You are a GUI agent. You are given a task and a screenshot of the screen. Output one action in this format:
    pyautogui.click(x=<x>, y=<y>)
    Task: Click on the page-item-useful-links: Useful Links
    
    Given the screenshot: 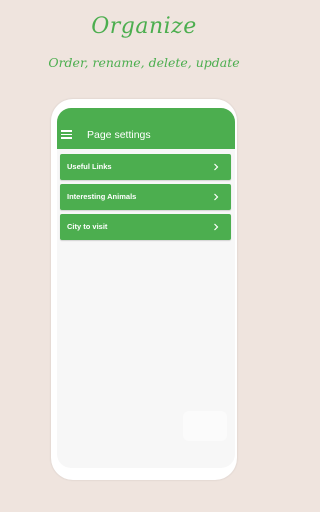 What is the action you would take?
    pyautogui.click(x=145, y=167)
    